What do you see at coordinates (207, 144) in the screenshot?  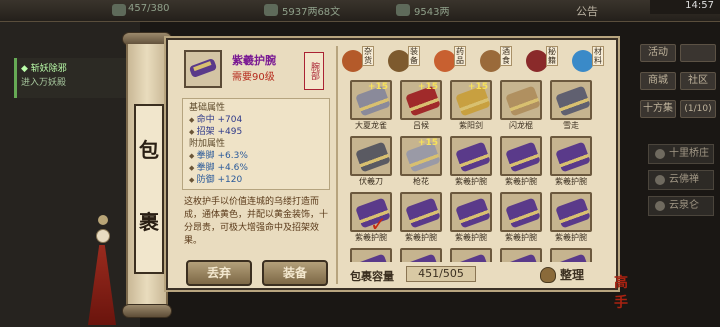 I see `extra-stats-header: 附加属性` at bounding box center [207, 144].